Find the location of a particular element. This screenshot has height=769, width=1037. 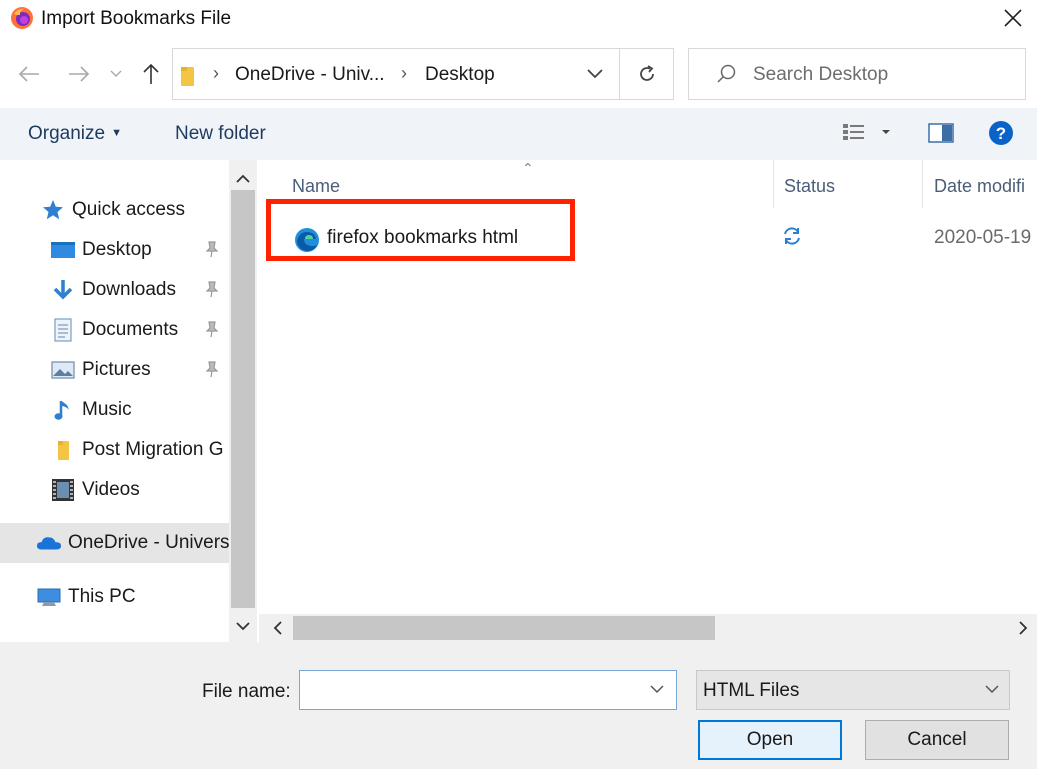

command-toolbar: Organize ▼ New folder ? is located at coordinates (518, 134).